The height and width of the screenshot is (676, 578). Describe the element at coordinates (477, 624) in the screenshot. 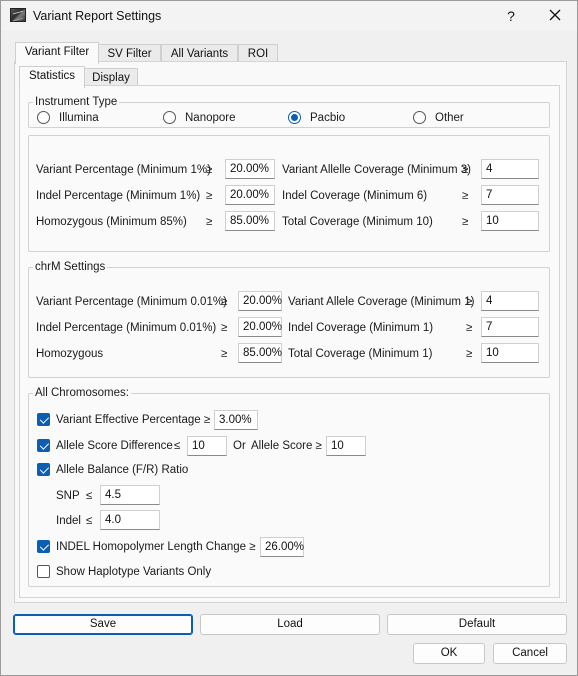

I see `default-button: Default` at that location.